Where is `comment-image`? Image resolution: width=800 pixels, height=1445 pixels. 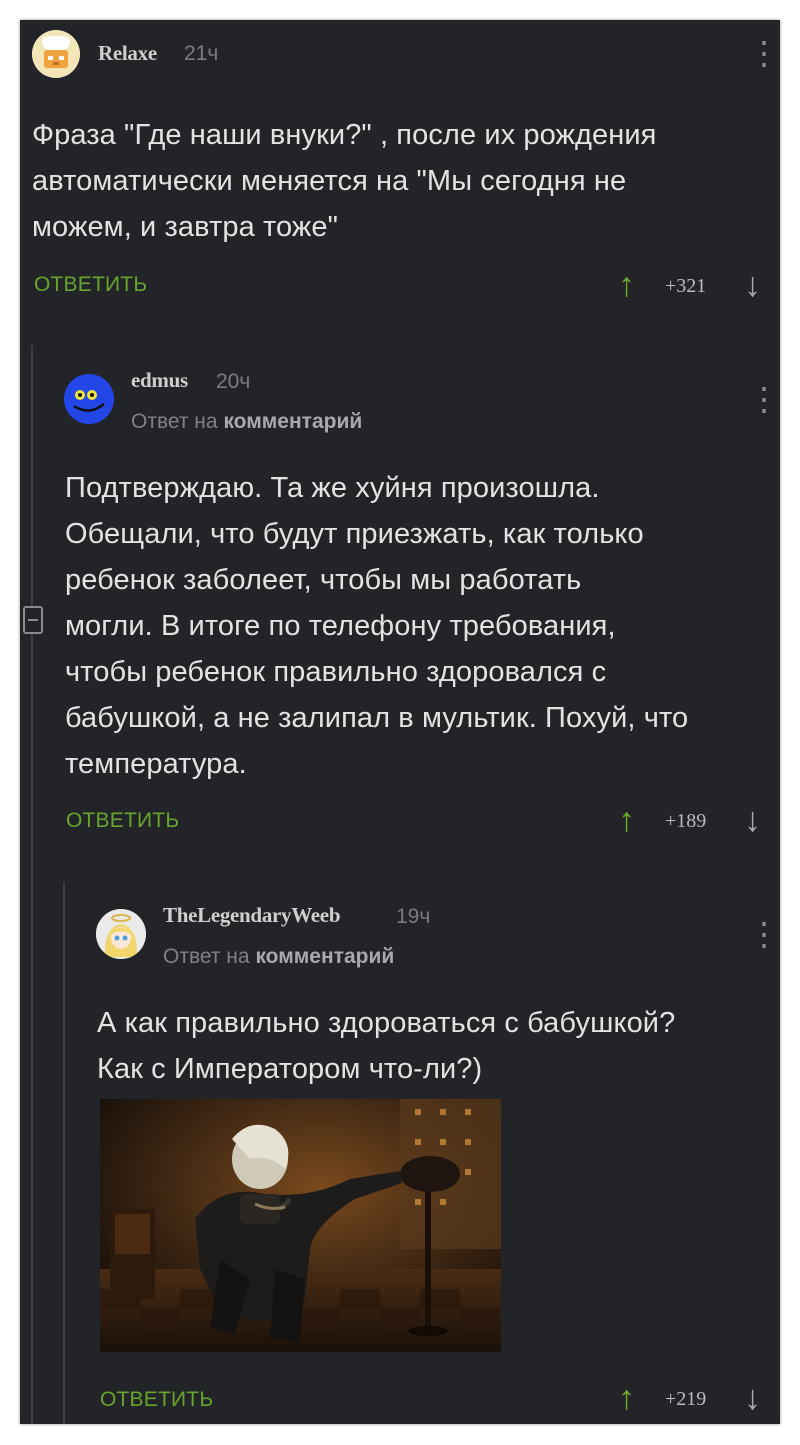
comment-image is located at coordinates (300, 1225).